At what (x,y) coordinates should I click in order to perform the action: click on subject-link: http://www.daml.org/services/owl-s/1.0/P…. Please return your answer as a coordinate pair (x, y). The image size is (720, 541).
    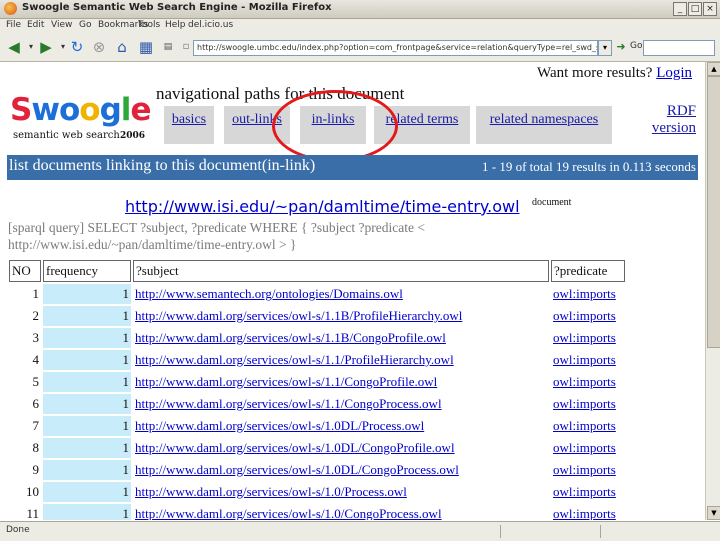
    Looking at the image, I should click on (271, 491).